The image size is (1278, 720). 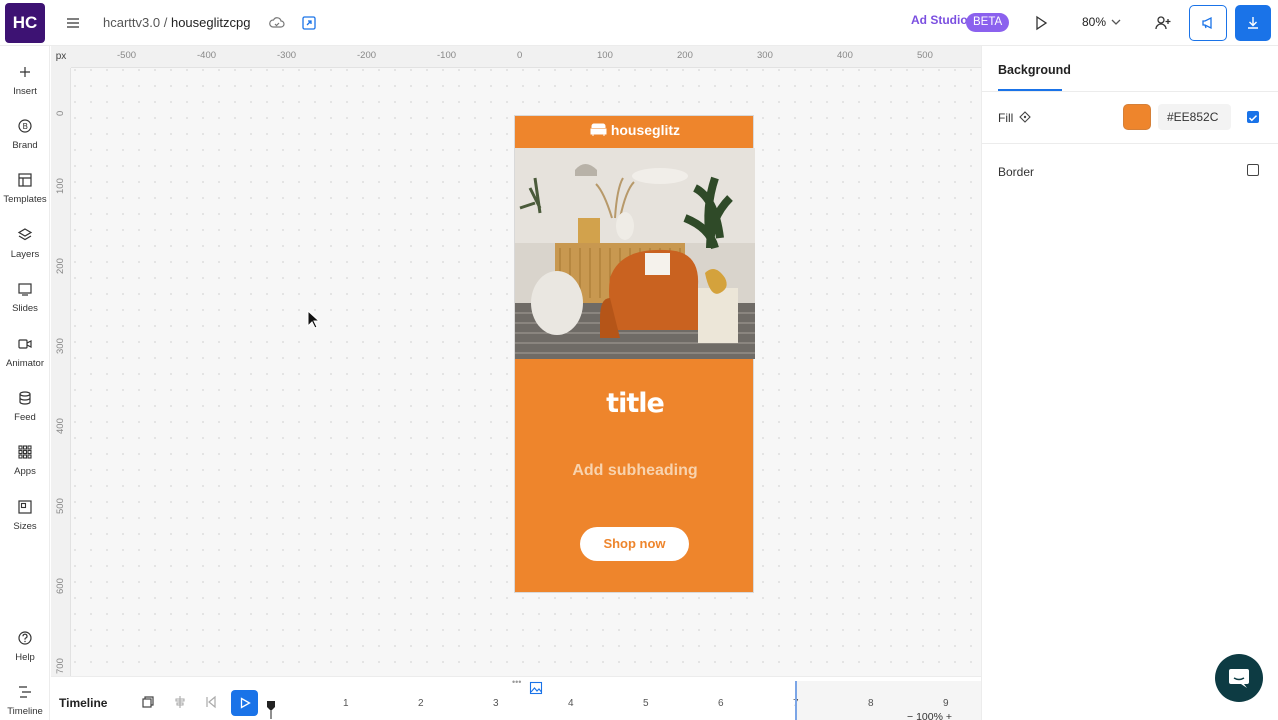 I want to click on megaphone-icon, so click(x=1207, y=23).